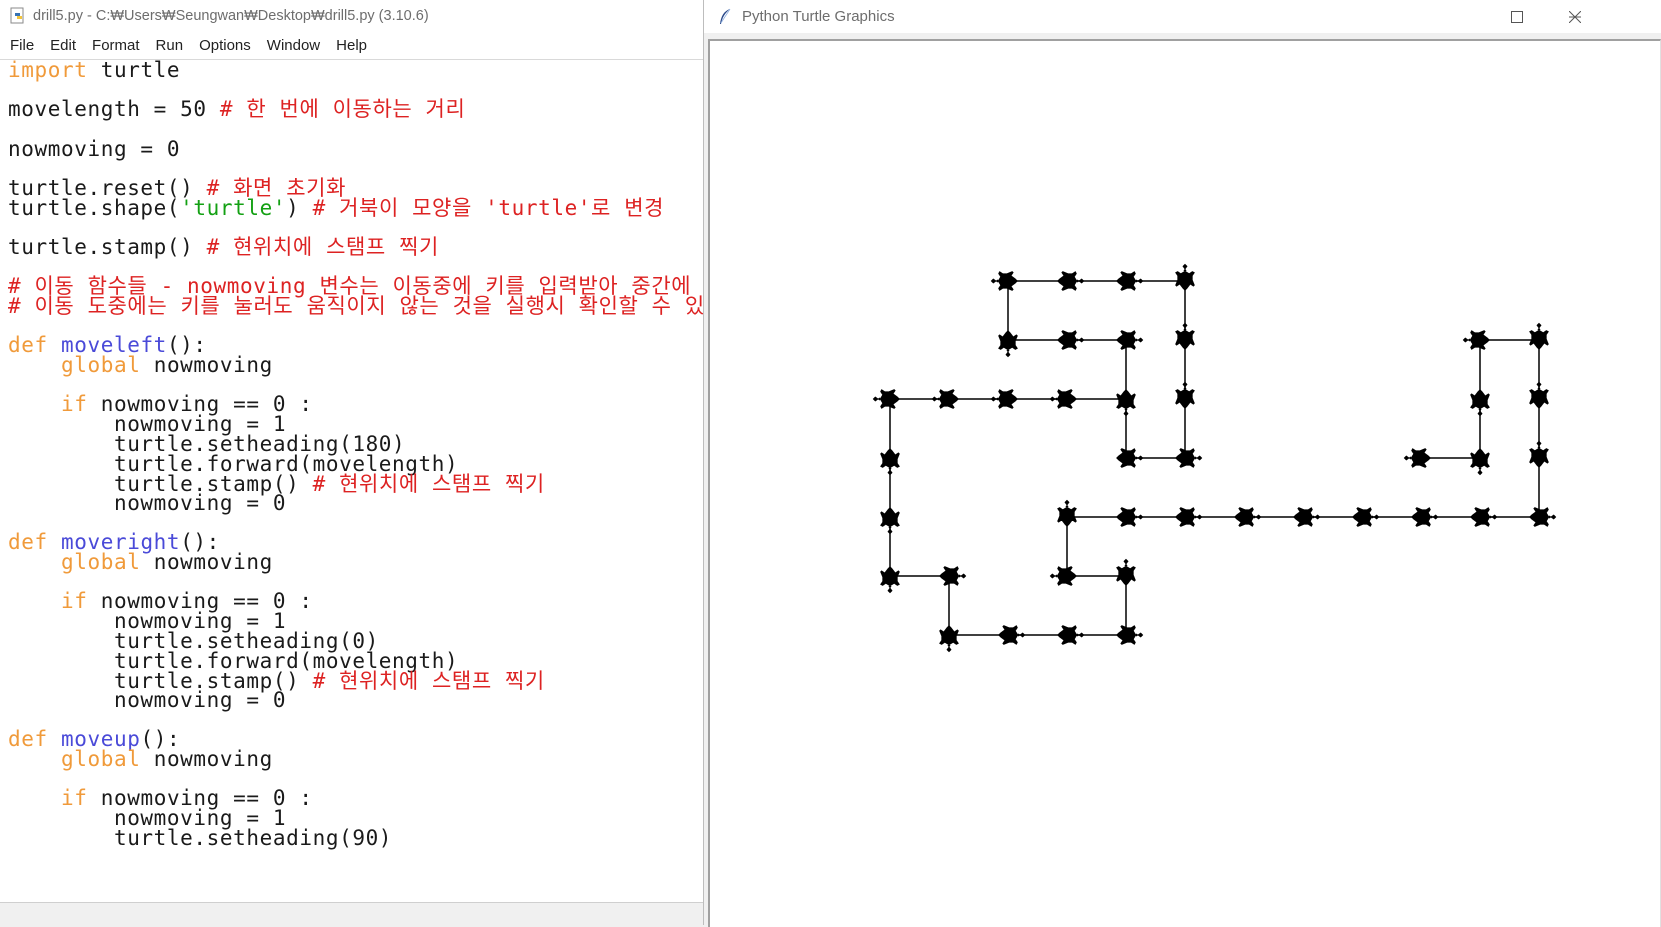 The width and height of the screenshot is (1661, 927). I want to click on code-line: import turtle, so click(94, 70).